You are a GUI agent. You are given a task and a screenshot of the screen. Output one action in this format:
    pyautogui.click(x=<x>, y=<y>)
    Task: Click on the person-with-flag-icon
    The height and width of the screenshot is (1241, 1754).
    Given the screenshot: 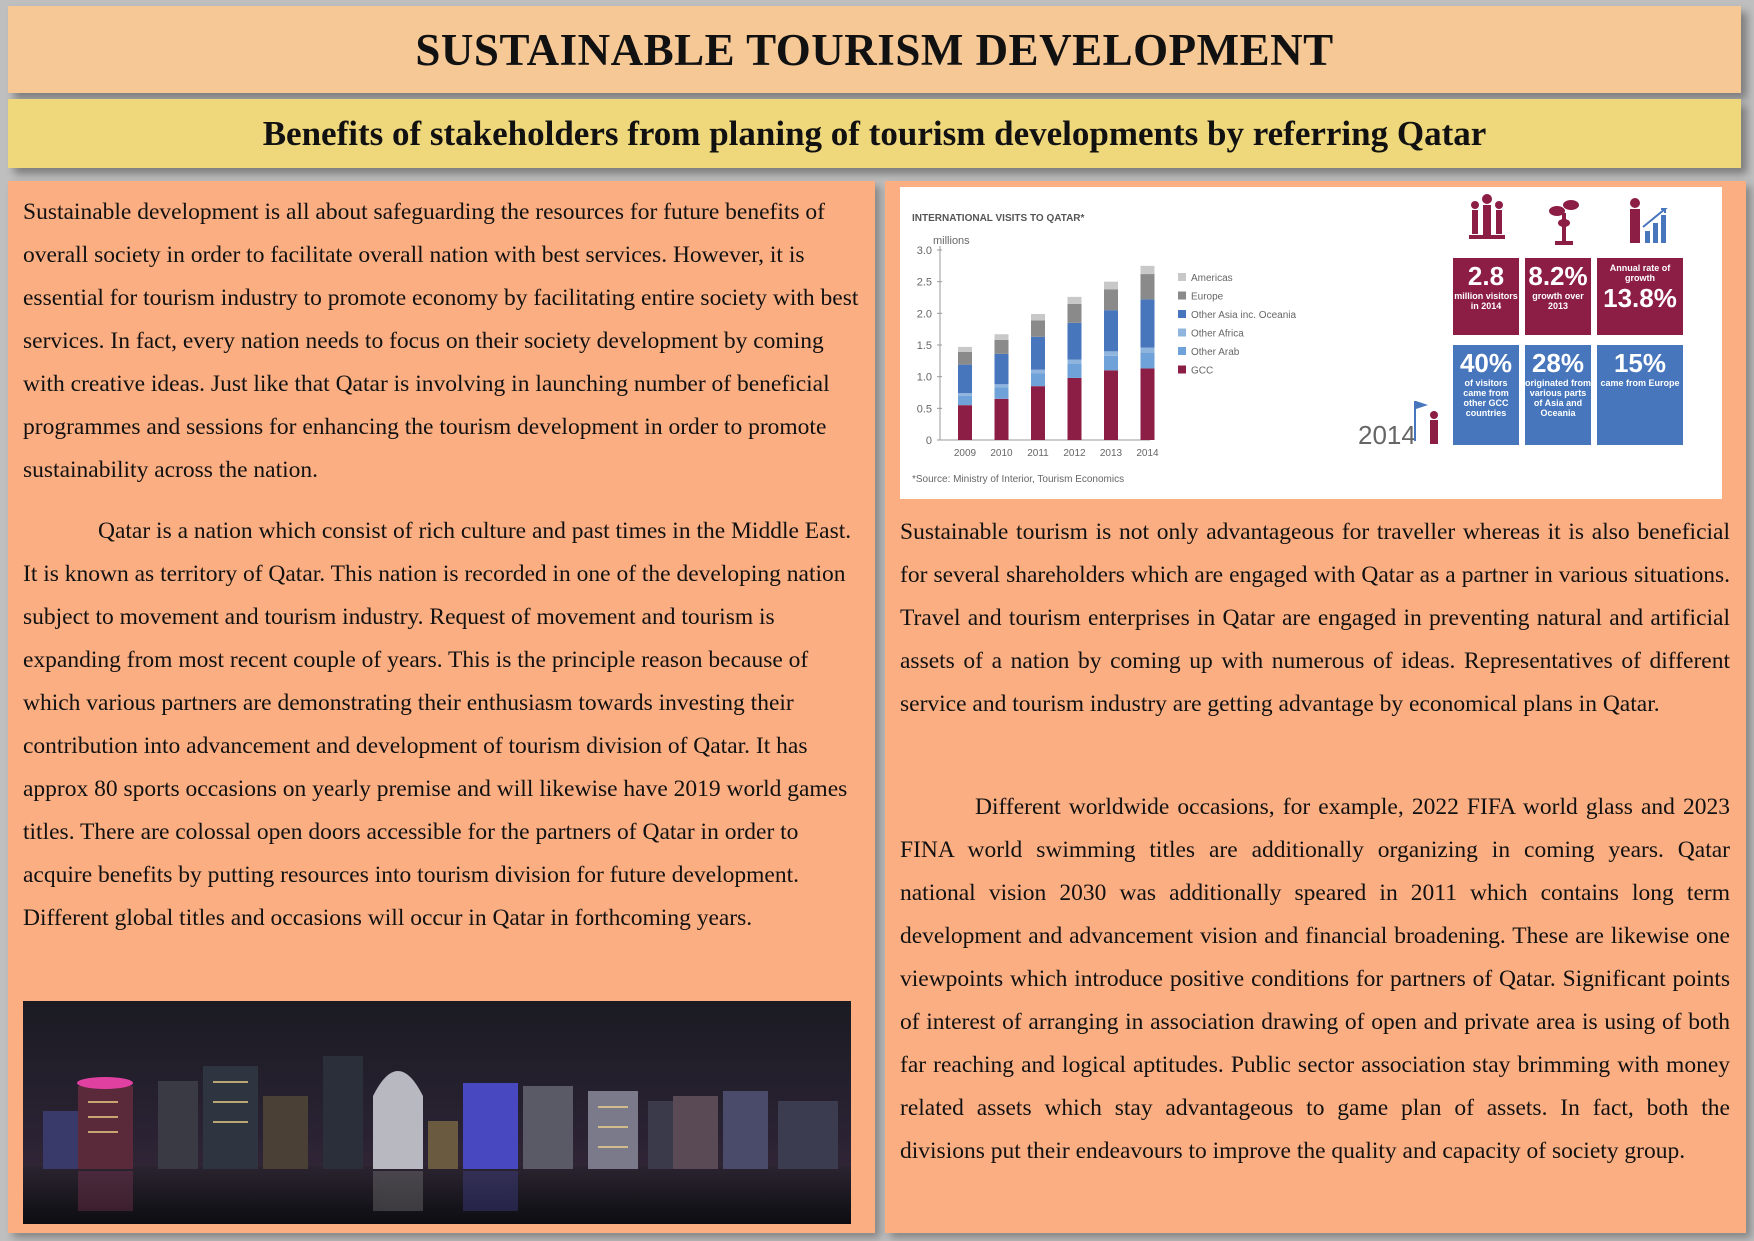 What is the action you would take?
    pyautogui.click(x=1426, y=422)
    